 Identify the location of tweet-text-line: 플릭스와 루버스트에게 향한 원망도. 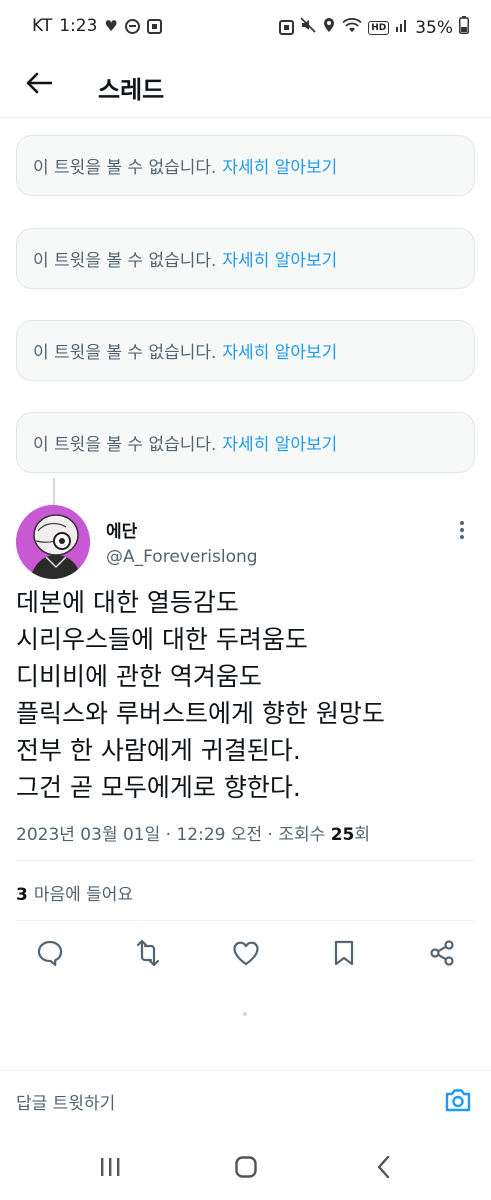
(200, 713).